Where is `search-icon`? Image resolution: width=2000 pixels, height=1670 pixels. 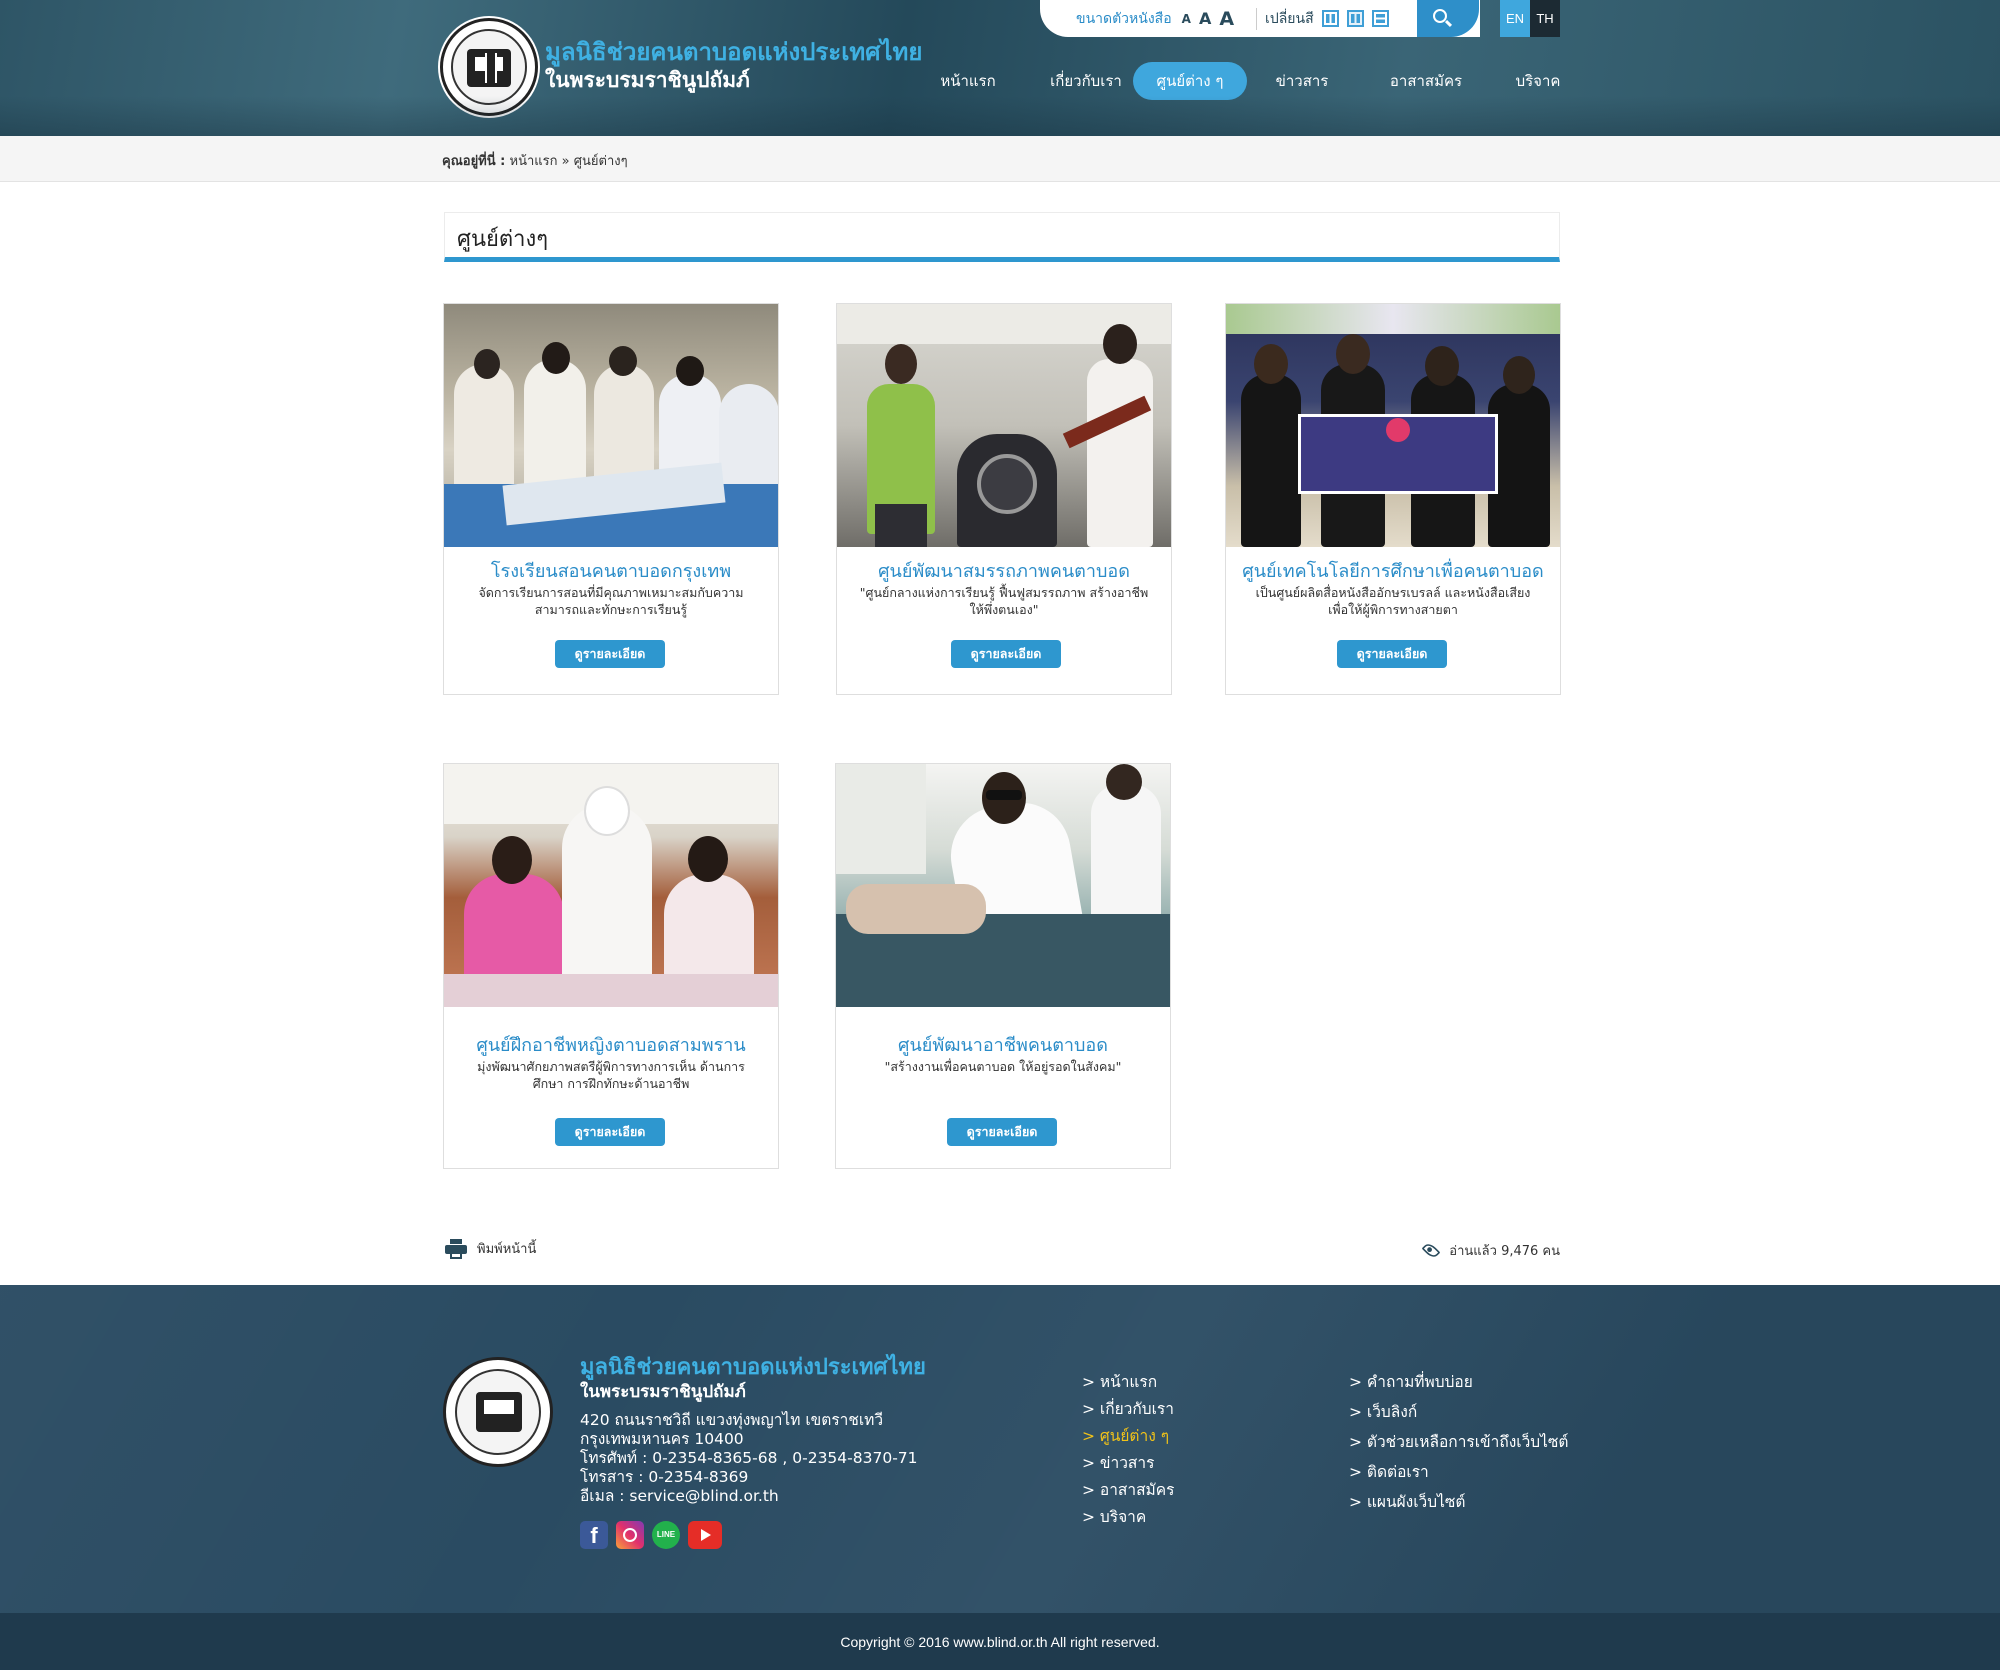
search-icon is located at coordinates (1440, 16).